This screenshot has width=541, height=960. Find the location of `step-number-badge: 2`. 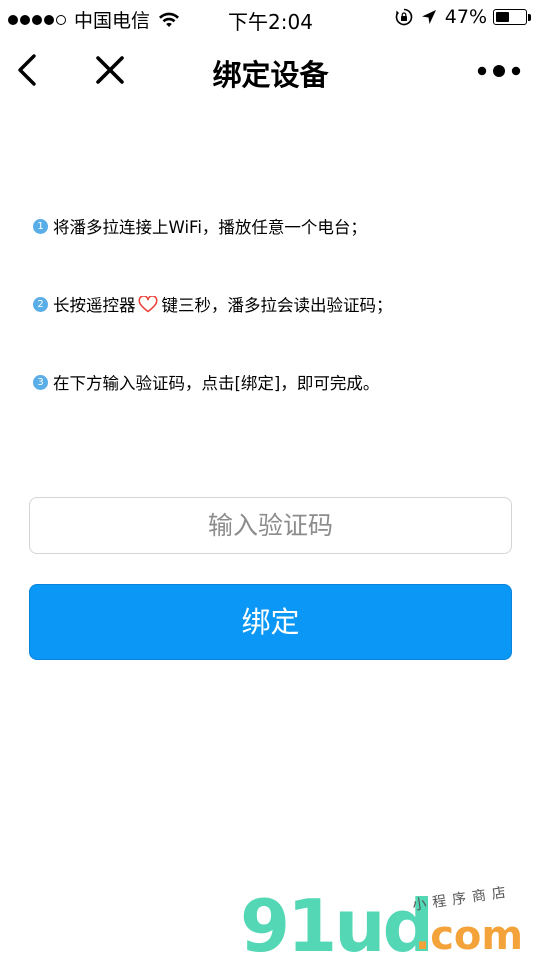

step-number-badge: 2 is located at coordinates (40, 304).